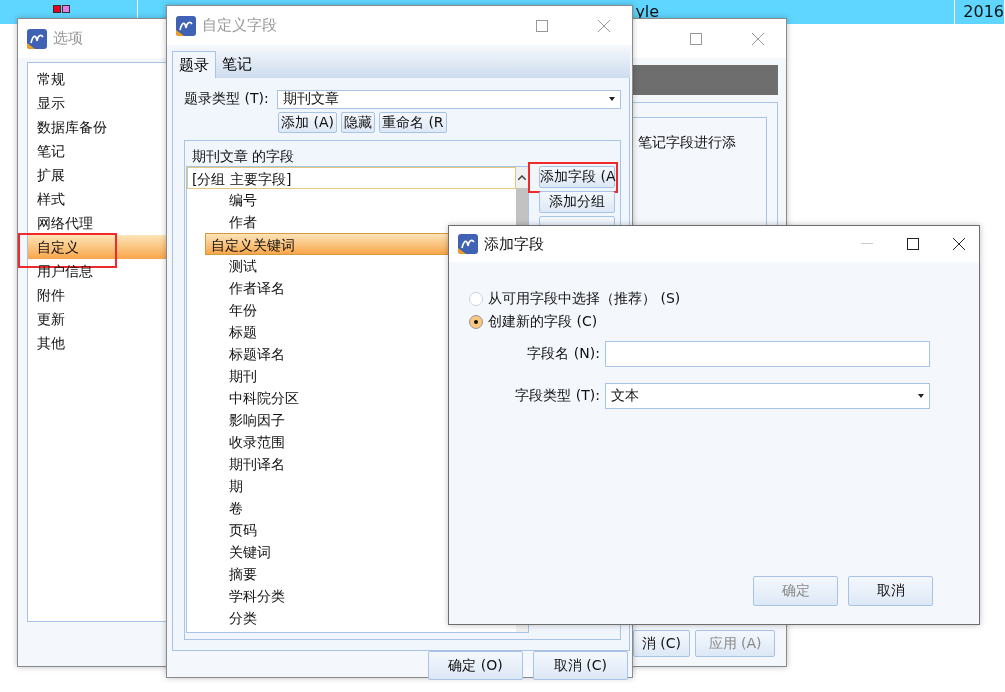 Image resolution: width=1005 pixels, height=692 pixels. Describe the element at coordinates (867, 244) in the screenshot. I see `minimize-icon` at that location.